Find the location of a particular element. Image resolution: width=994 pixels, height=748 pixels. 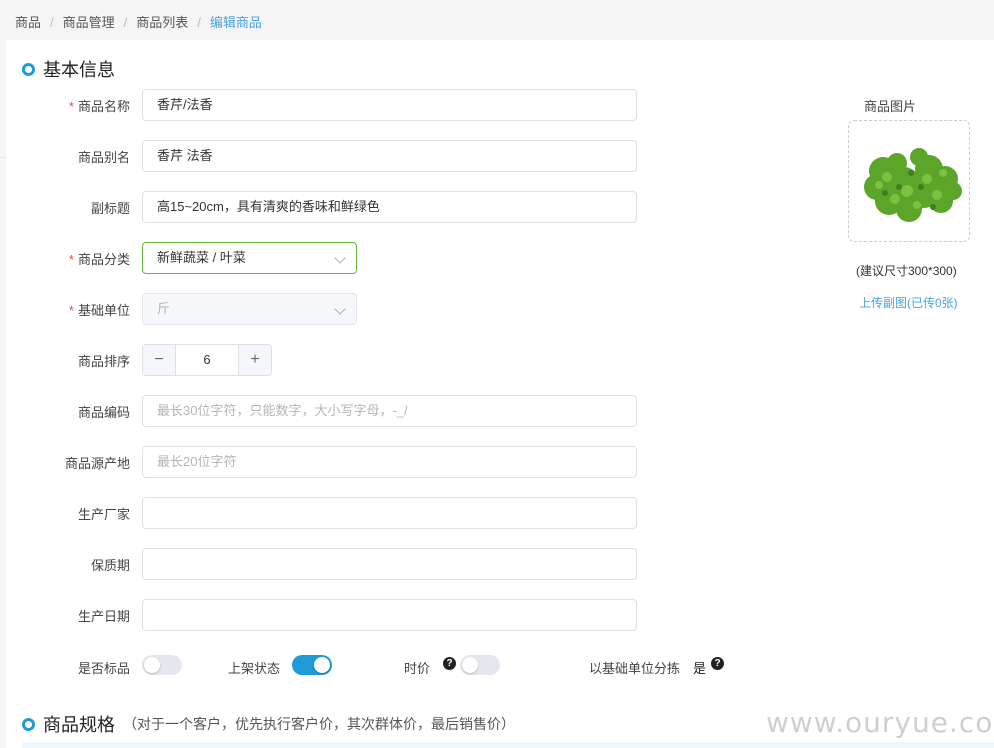

goods-image-title: 商品图片 is located at coordinates (890, 106).